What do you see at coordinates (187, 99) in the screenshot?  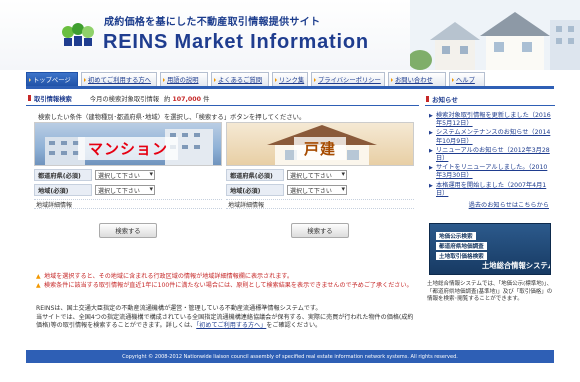 I see `count-value: 約 107,000 件` at bounding box center [187, 99].